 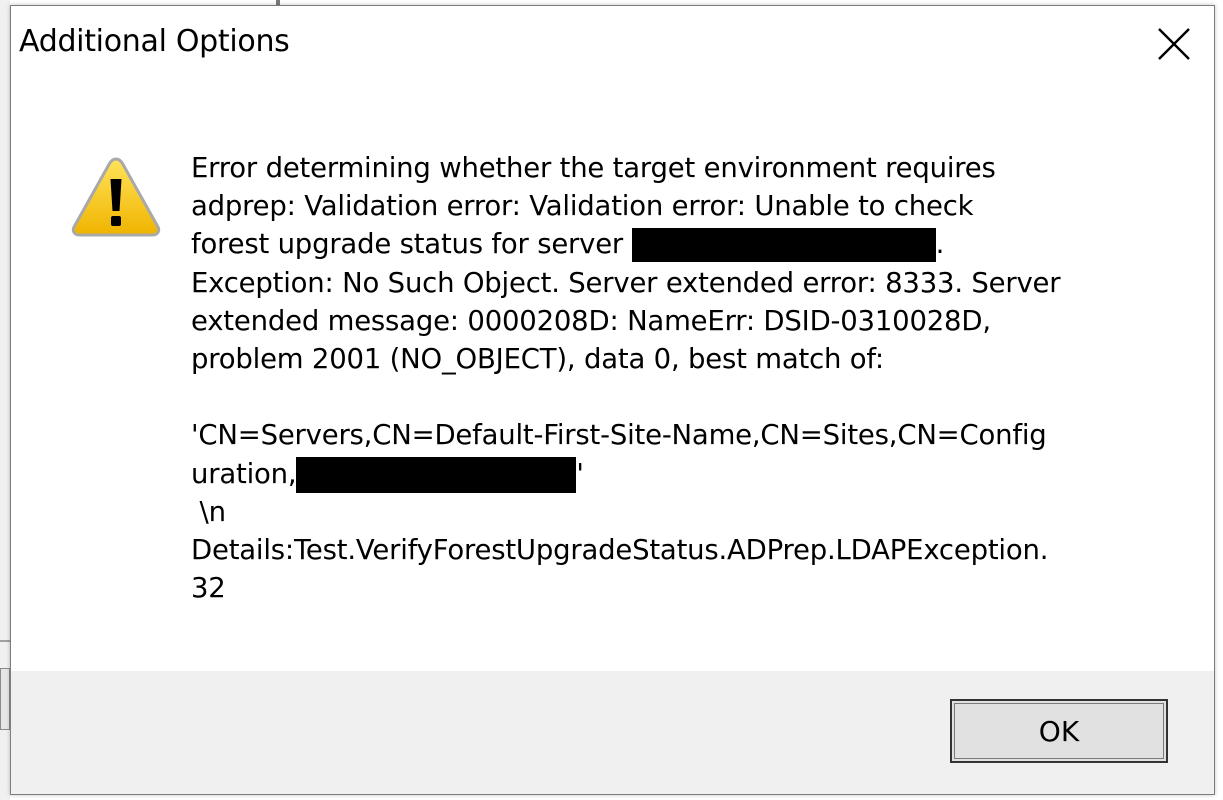 I want to click on redacted-domain, so click(x=436, y=474).